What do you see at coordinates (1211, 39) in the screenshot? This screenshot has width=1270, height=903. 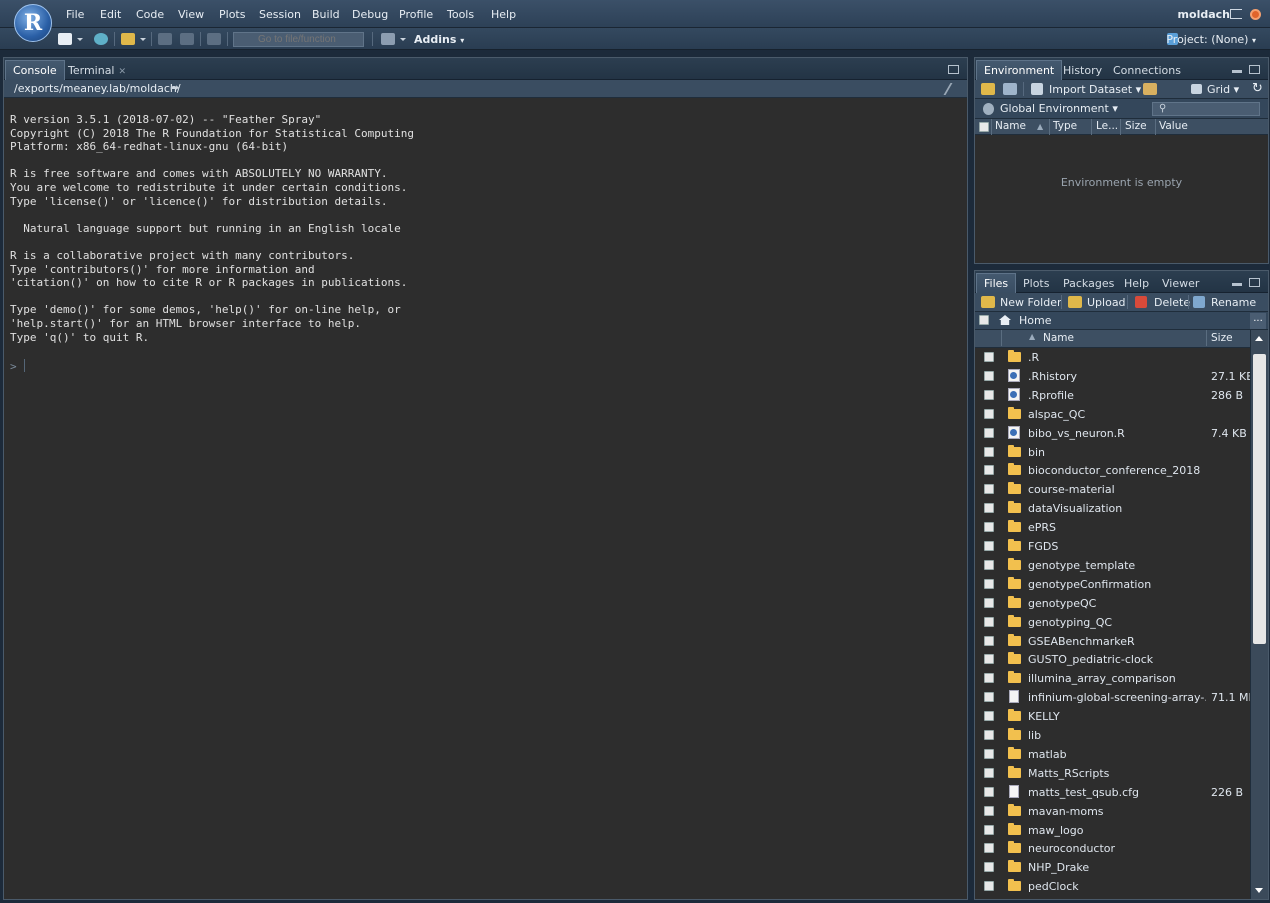 I see `project-menu: Project: (None) ▾` at bounding box center [1211, 39].